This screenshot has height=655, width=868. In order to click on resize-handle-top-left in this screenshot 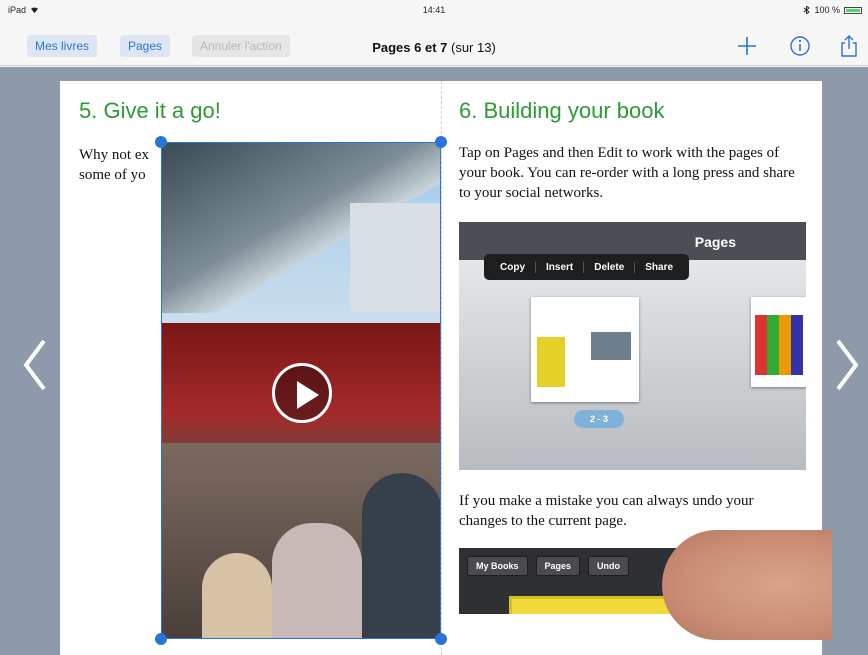, I will do `click(161, 142)`.